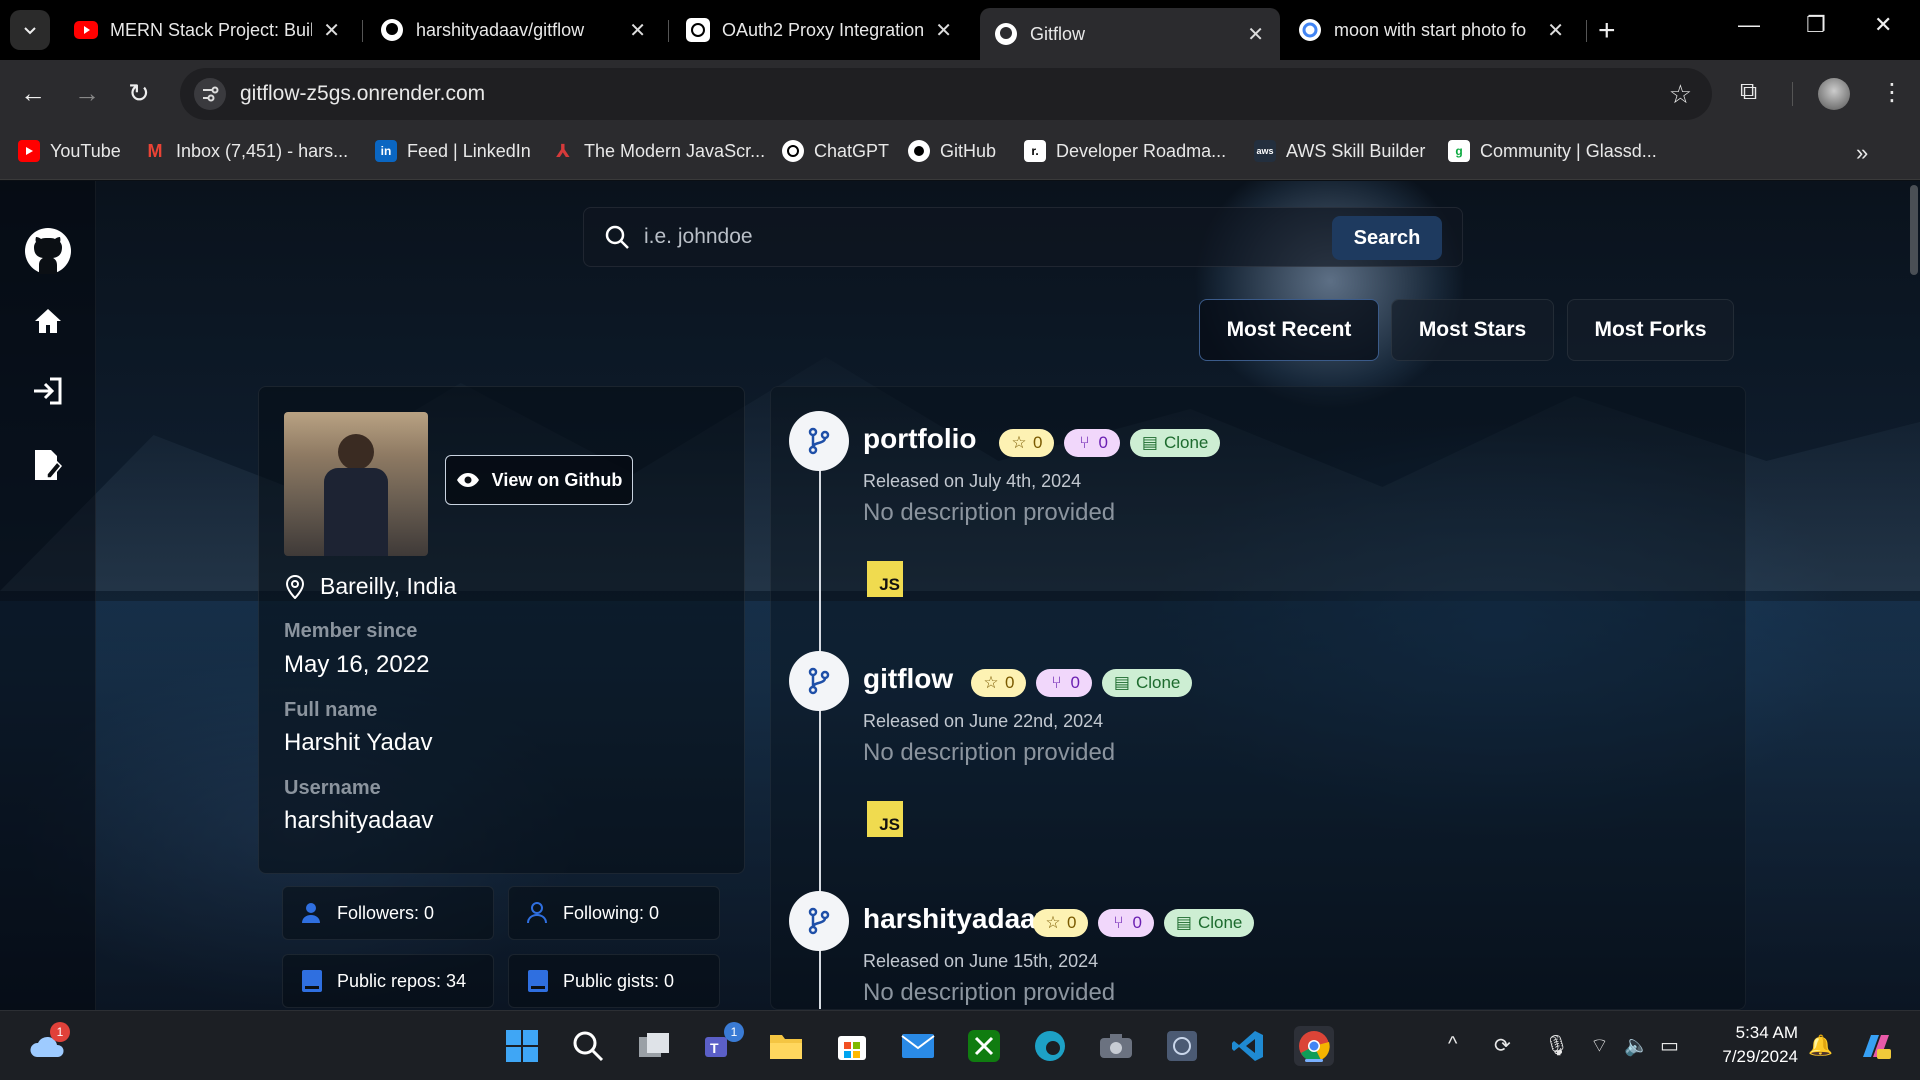 The image size is (1920, 1080). I want to click on repo-badges: ☆ 0 ⑂ 0 ▤ Clone, so click(1110, 443).